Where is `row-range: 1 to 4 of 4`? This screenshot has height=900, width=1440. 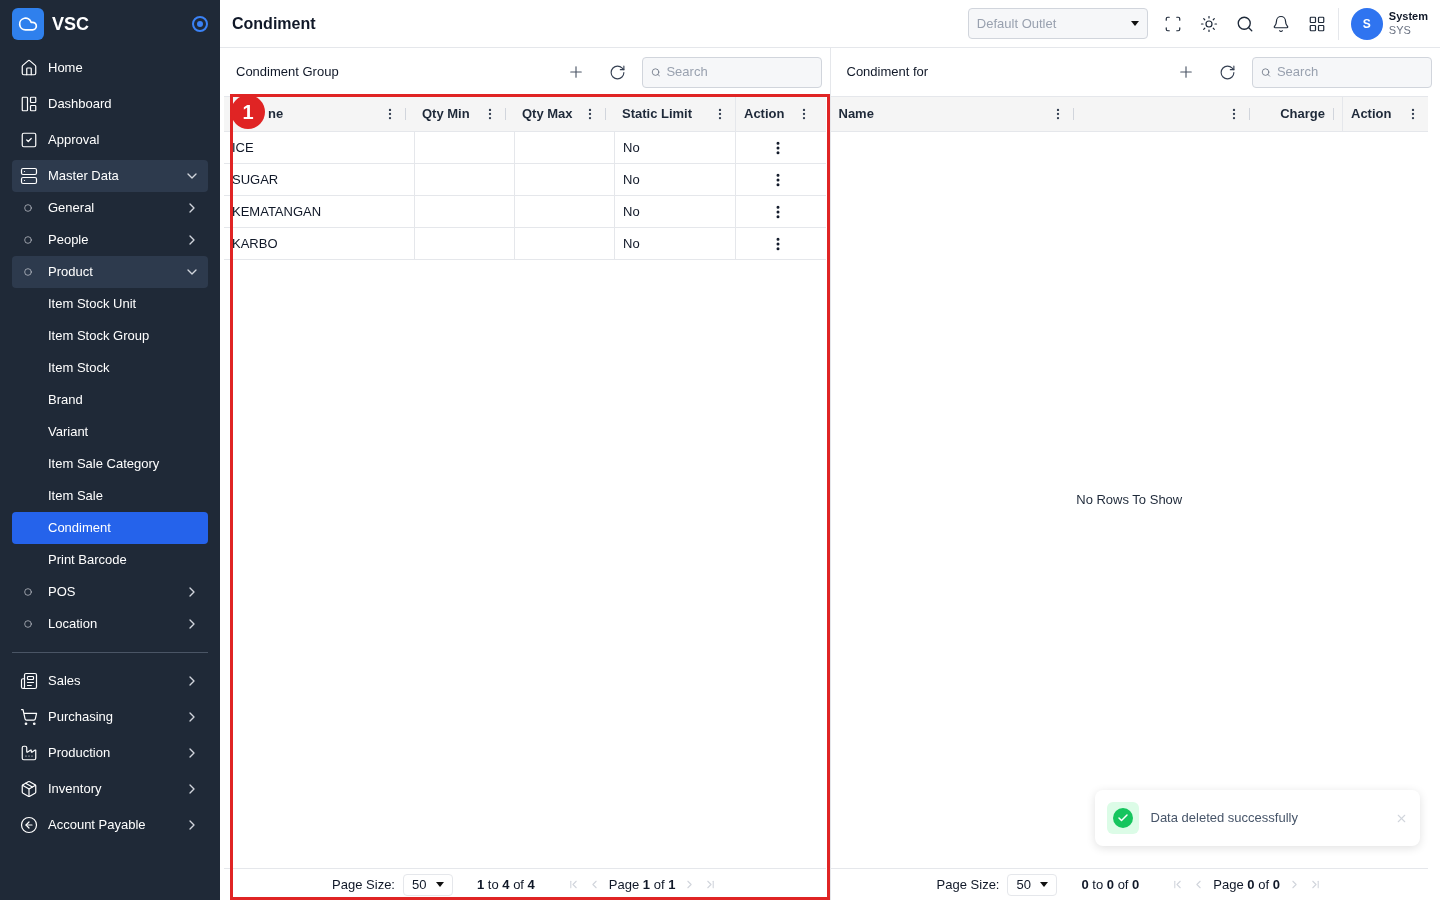
row-range: 1 to 4 of 4 is located at coordinates (506, 884).